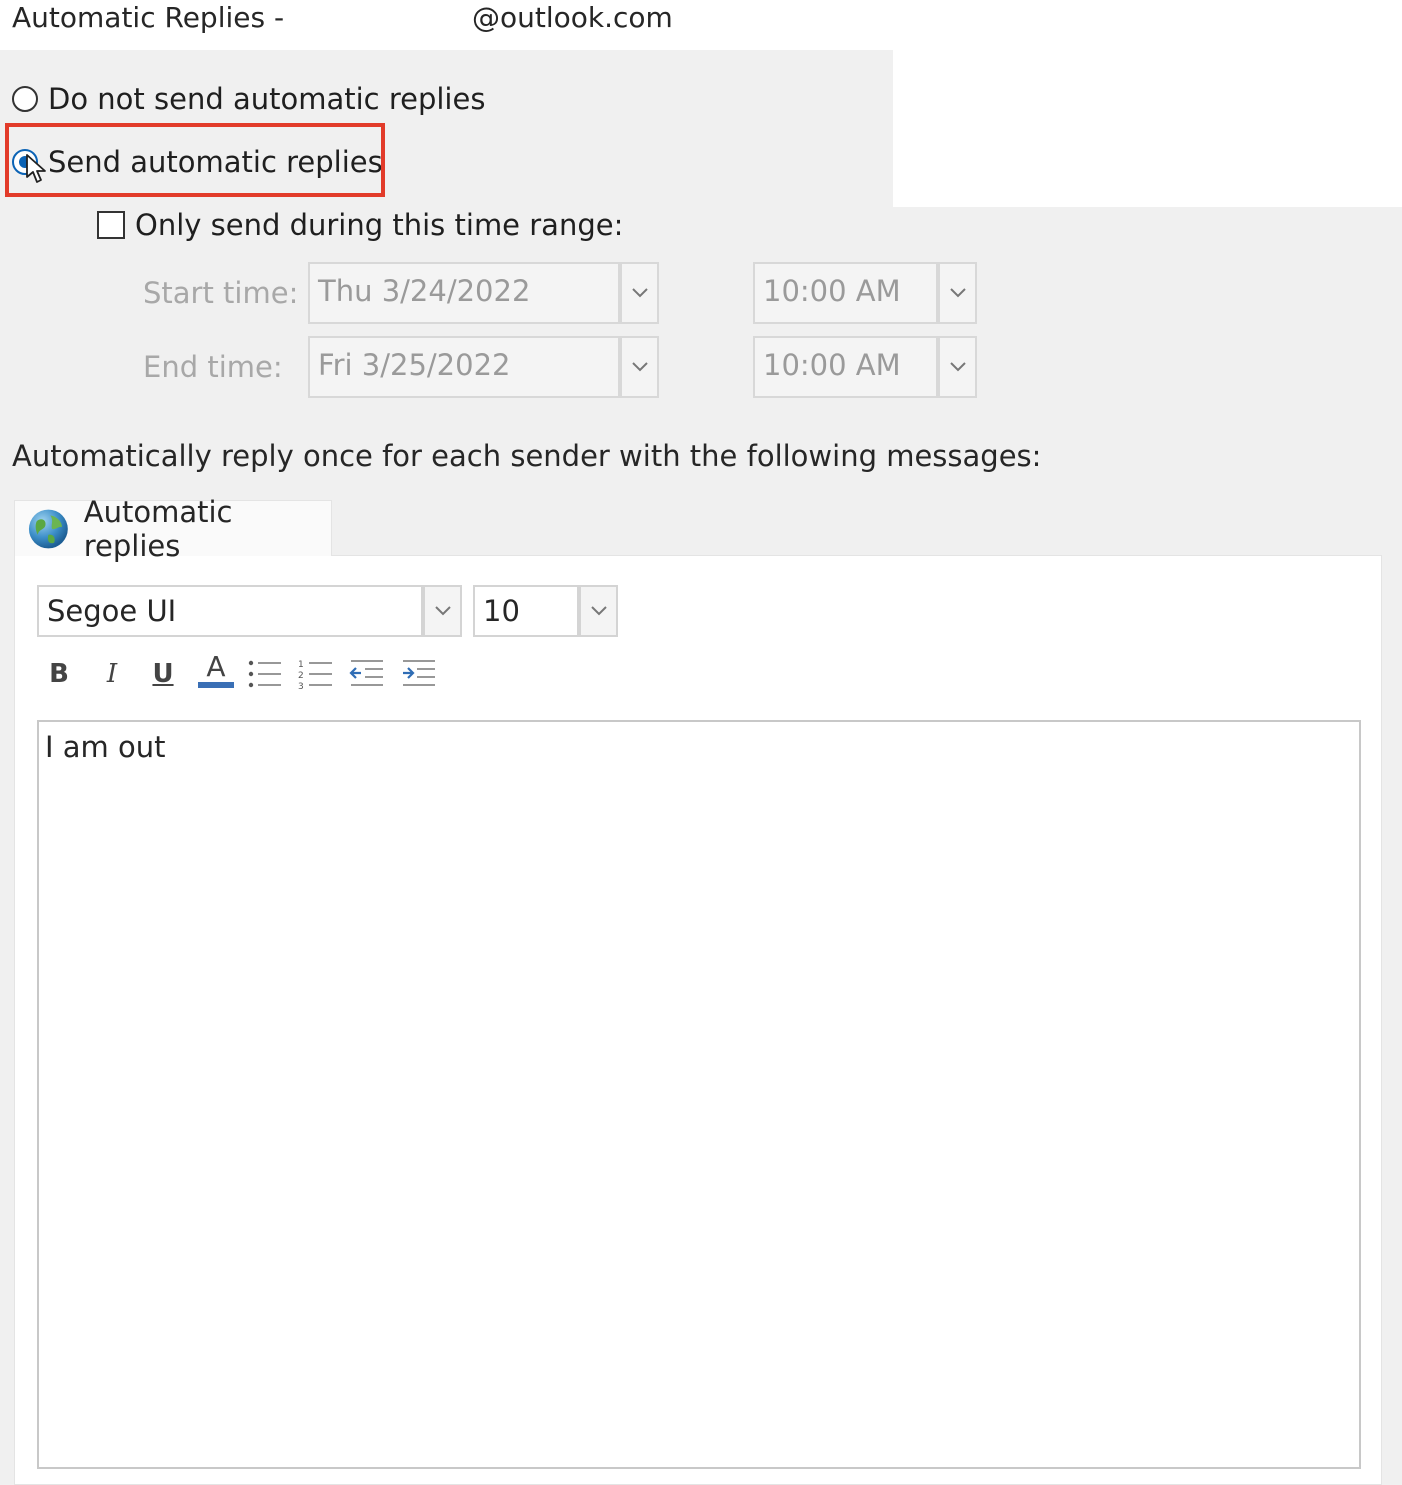 The image size is (1402, 1485). Describe the element at coordinates (195, 160) in the screenshot. I see `red-highlight-box` at that location.